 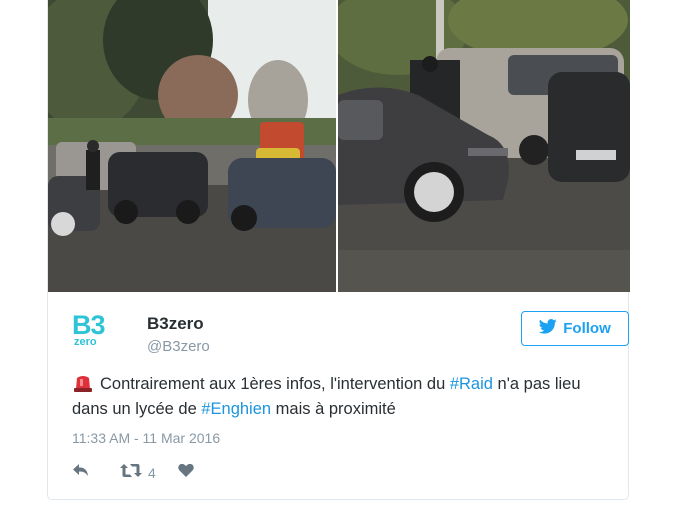 I want to click on reply-icon, so click(x=81, y=473).